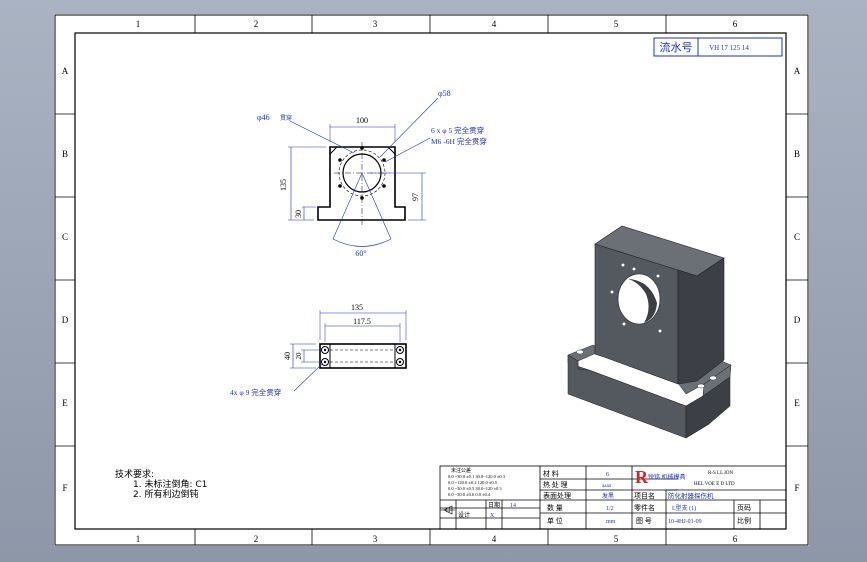 The image size is (867, 562). What do you see at coordinates (283, 185) in the screenshot?
I see `height-135-dimension: 135` at bounding box center [283, 185].